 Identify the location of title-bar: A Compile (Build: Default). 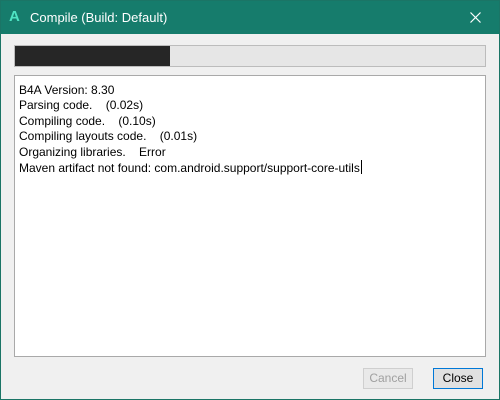
(250, 17).